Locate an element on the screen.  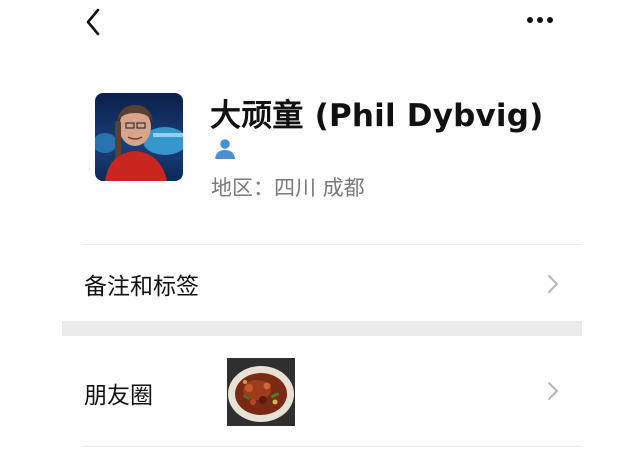
chevron-left-icon is located at coordinates (93, 22).